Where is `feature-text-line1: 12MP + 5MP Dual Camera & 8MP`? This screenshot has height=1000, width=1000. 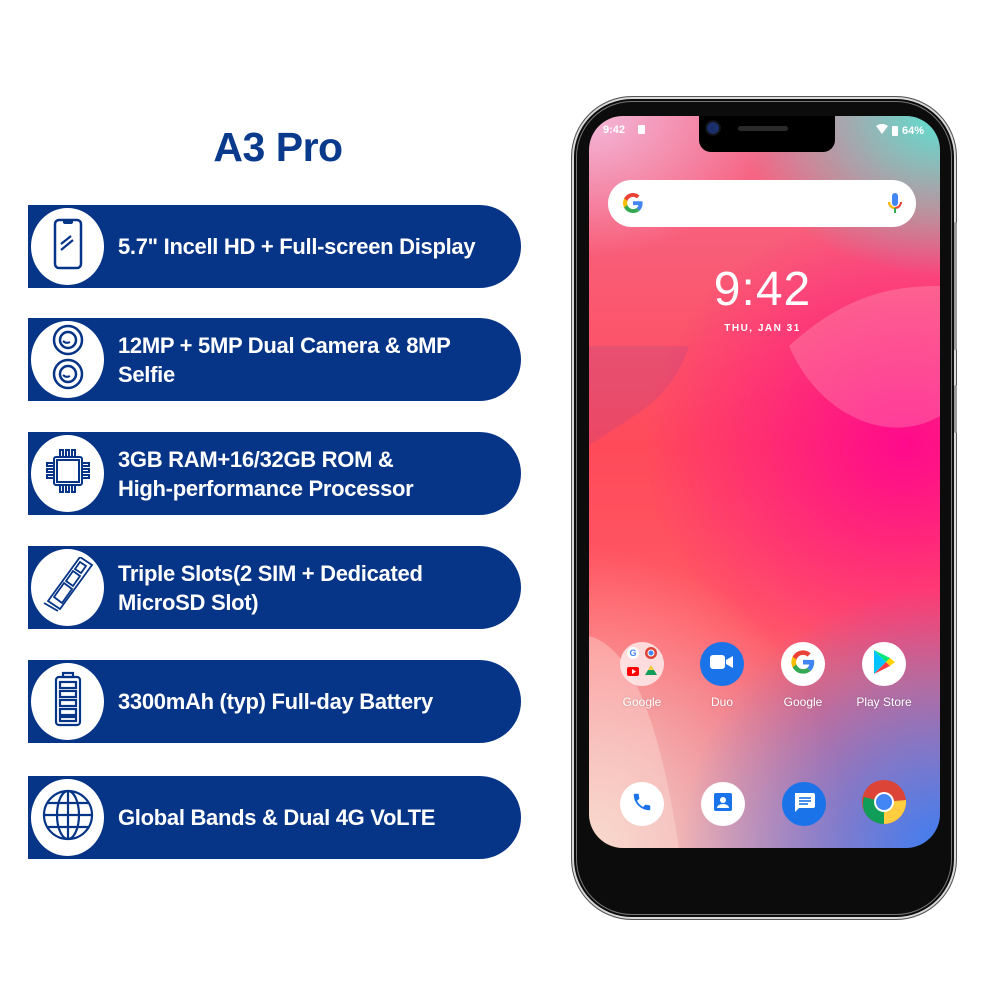 feature-text-line1: 12MP + 5MP Dual Camera & 8MP is located at coordinates (284, 345).